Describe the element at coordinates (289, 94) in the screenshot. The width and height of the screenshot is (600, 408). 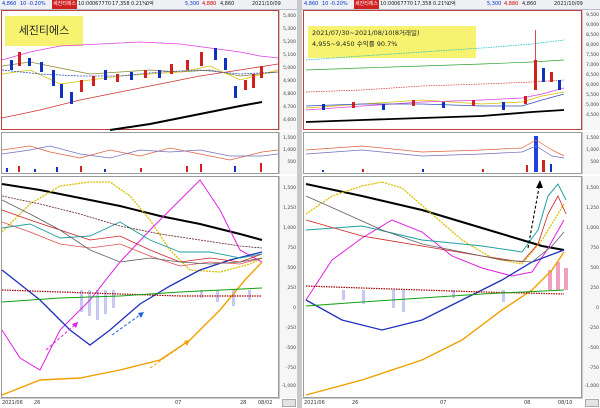
I see `left-price-tick: 4,800` at that location.